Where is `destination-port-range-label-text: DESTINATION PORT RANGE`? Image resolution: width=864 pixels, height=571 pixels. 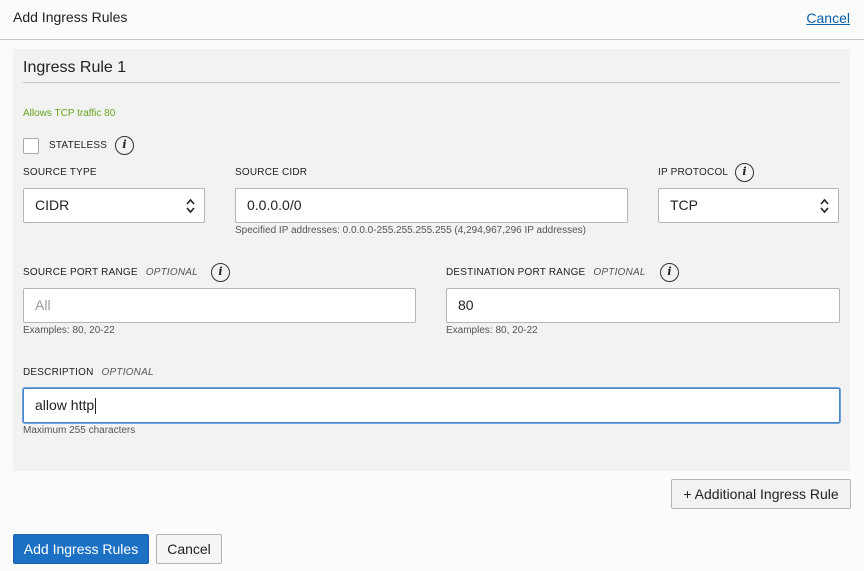
destination-port-range-label-text: DESTINATION PORT RANGE is located at coordinates (516, 272).